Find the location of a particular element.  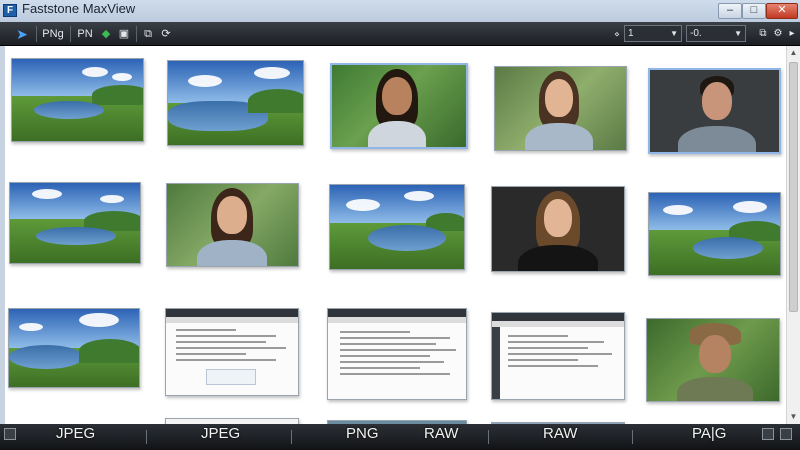

window-title: Faststone MaxView is located at coordinates (79, 8).